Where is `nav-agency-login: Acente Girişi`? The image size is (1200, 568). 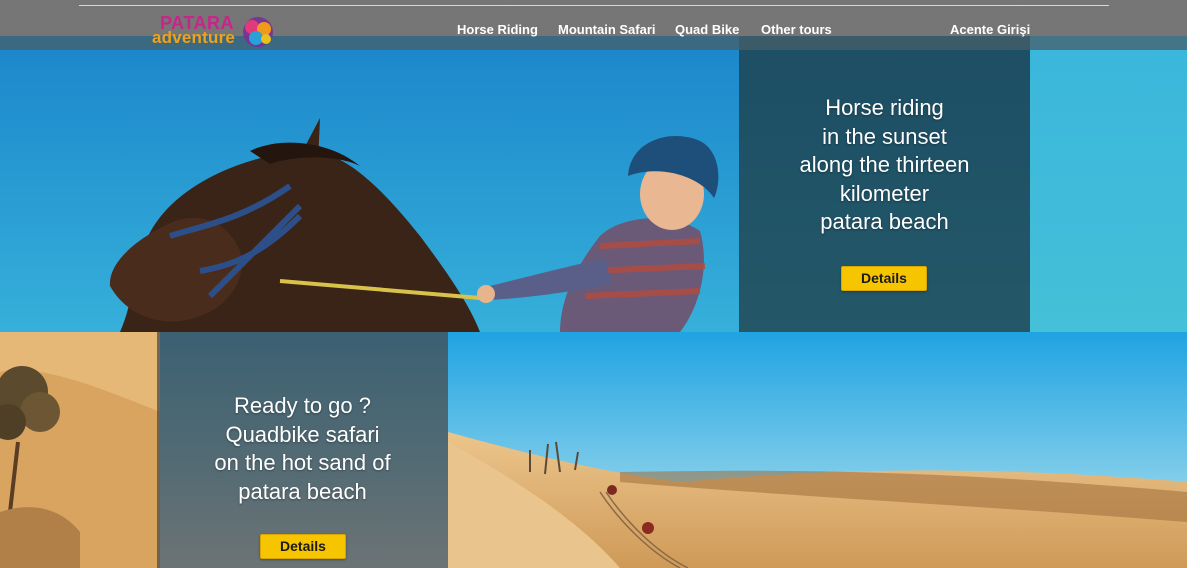 nav-agency-login: Acente Girişi is located at coordinates (990, 30).